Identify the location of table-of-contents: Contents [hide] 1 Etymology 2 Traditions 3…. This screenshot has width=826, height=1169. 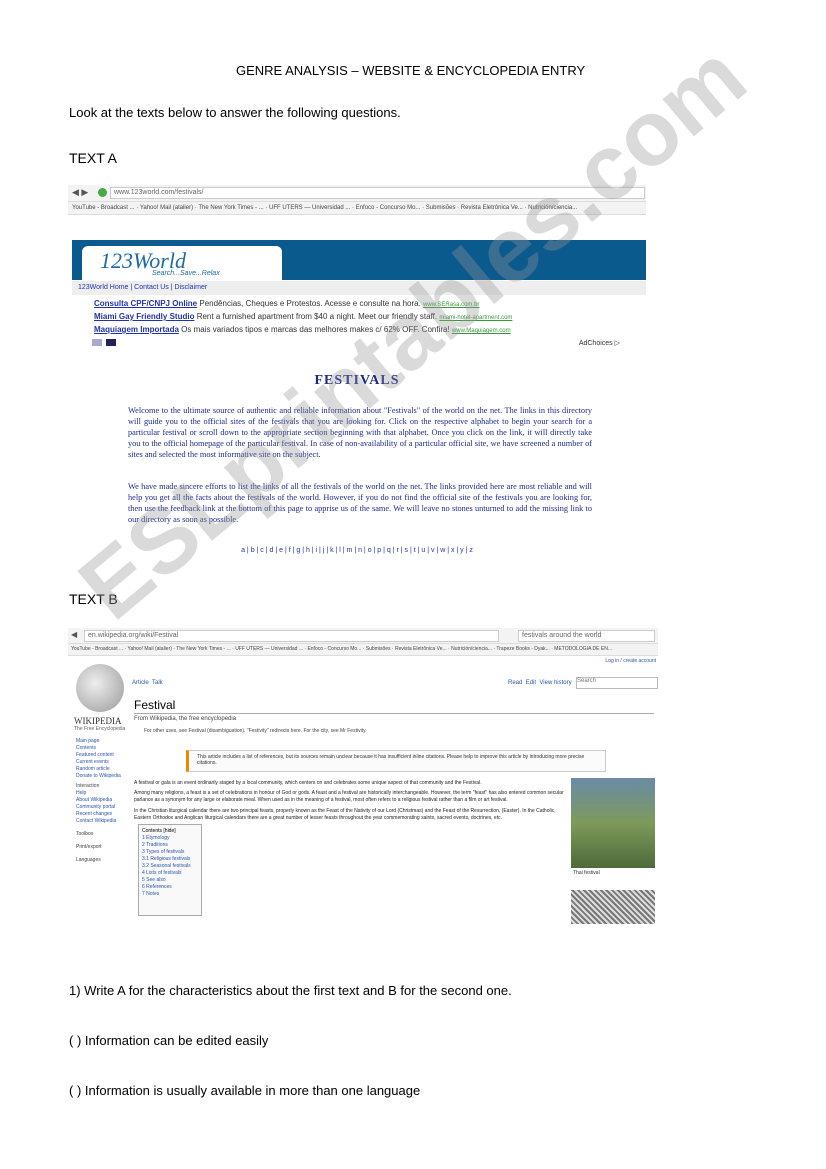
(170, 870).